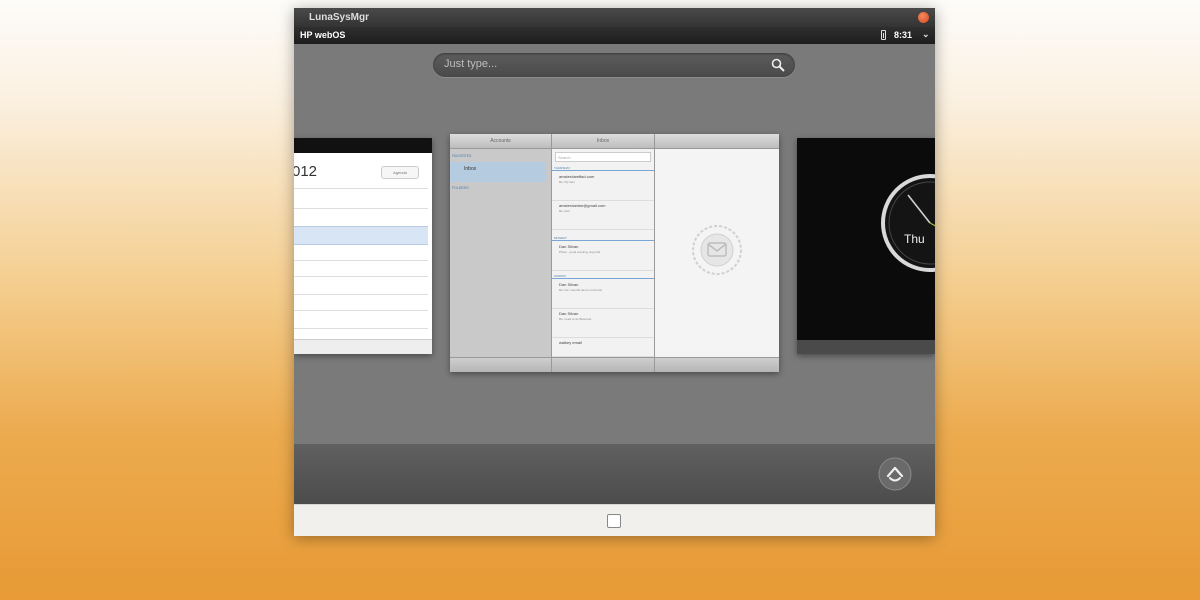  I want to click on rotate-icon, so click(895, 474).